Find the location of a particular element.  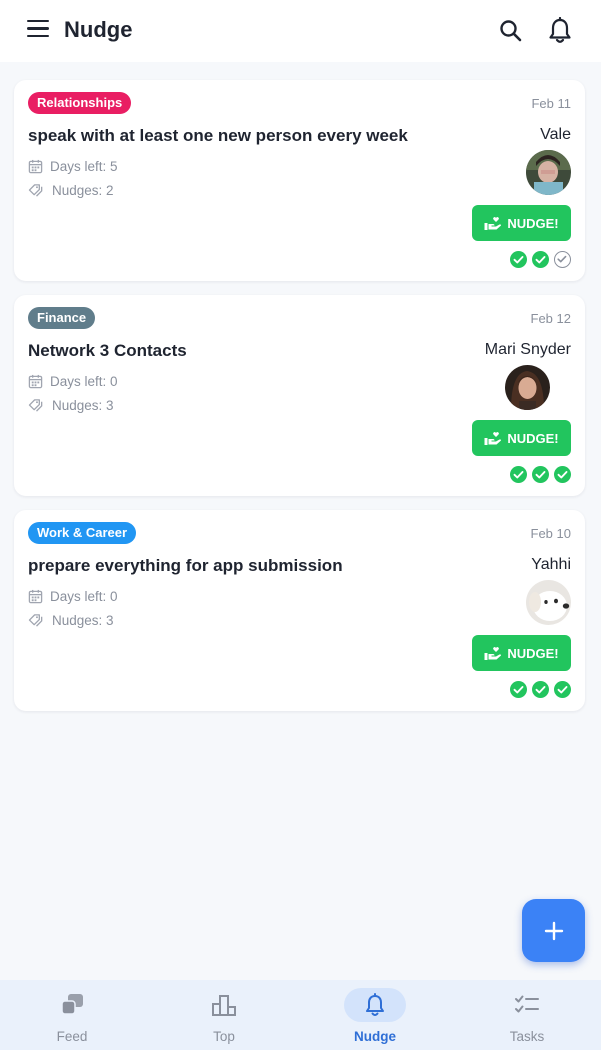

nav-label-feed: Feed is located at coordinates (72, 1036).